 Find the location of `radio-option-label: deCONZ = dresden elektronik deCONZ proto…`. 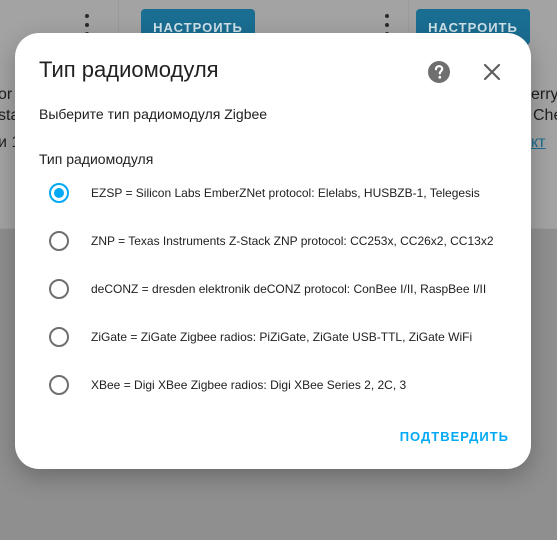

radio-option-label: deCONZ = dresden elektronik deCONZ proto… is located at coordinates (289, 289).